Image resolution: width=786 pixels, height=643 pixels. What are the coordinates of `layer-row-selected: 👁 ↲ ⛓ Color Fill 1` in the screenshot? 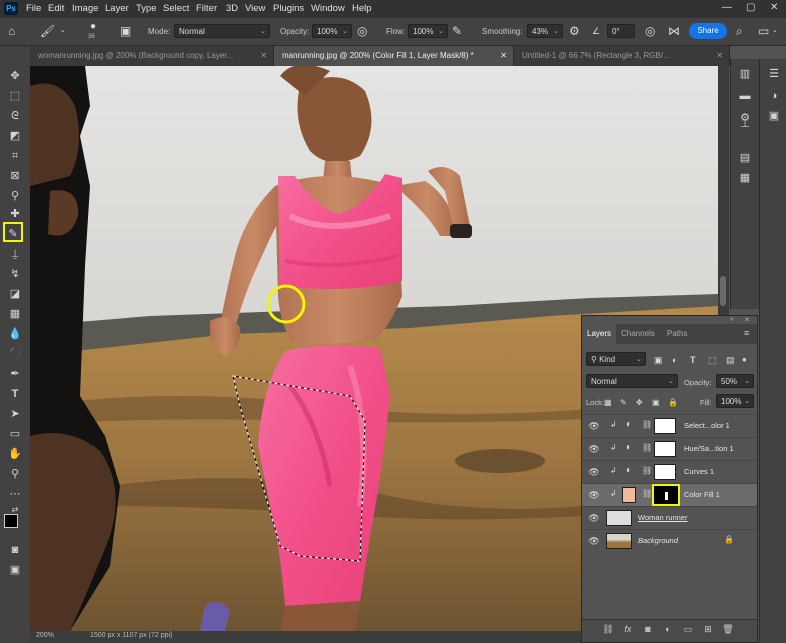 It's located at (669, 494).